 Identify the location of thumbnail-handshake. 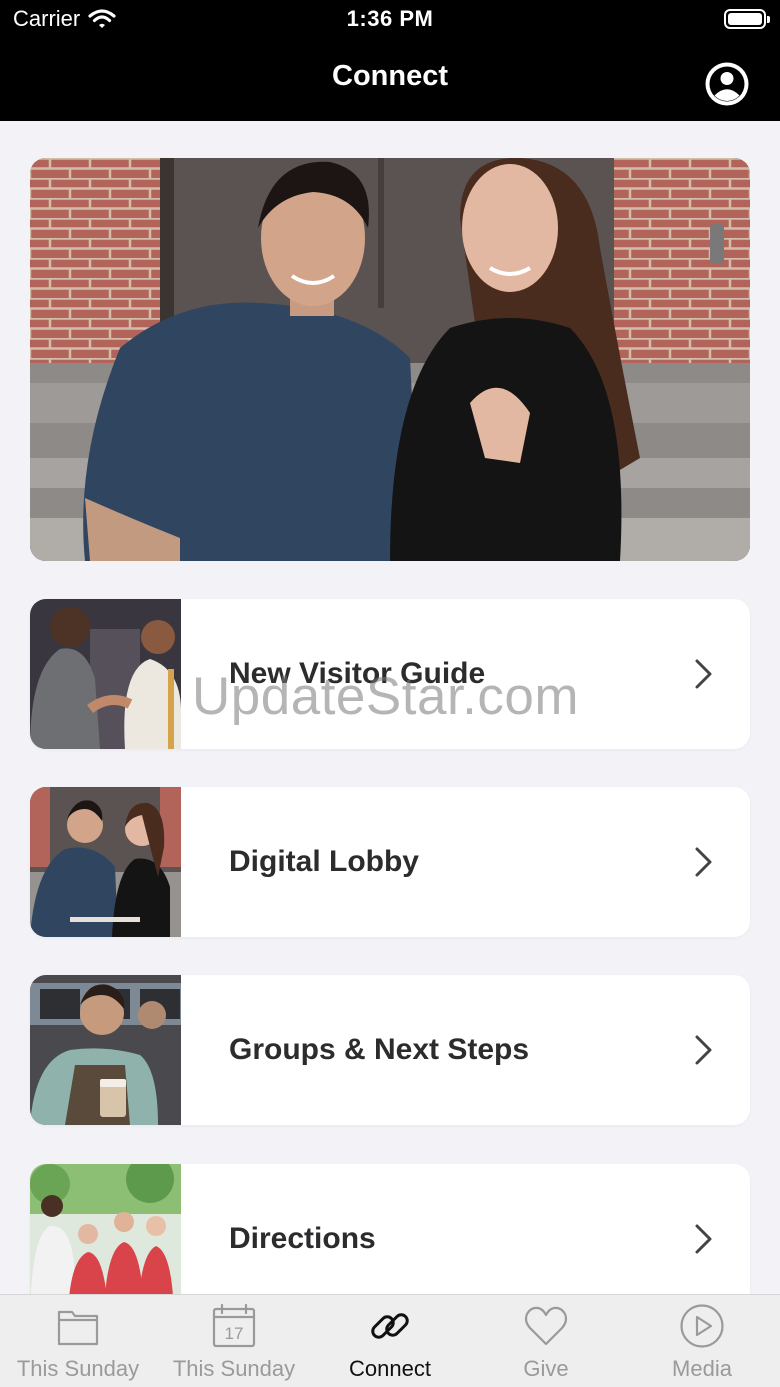
(105, 674).